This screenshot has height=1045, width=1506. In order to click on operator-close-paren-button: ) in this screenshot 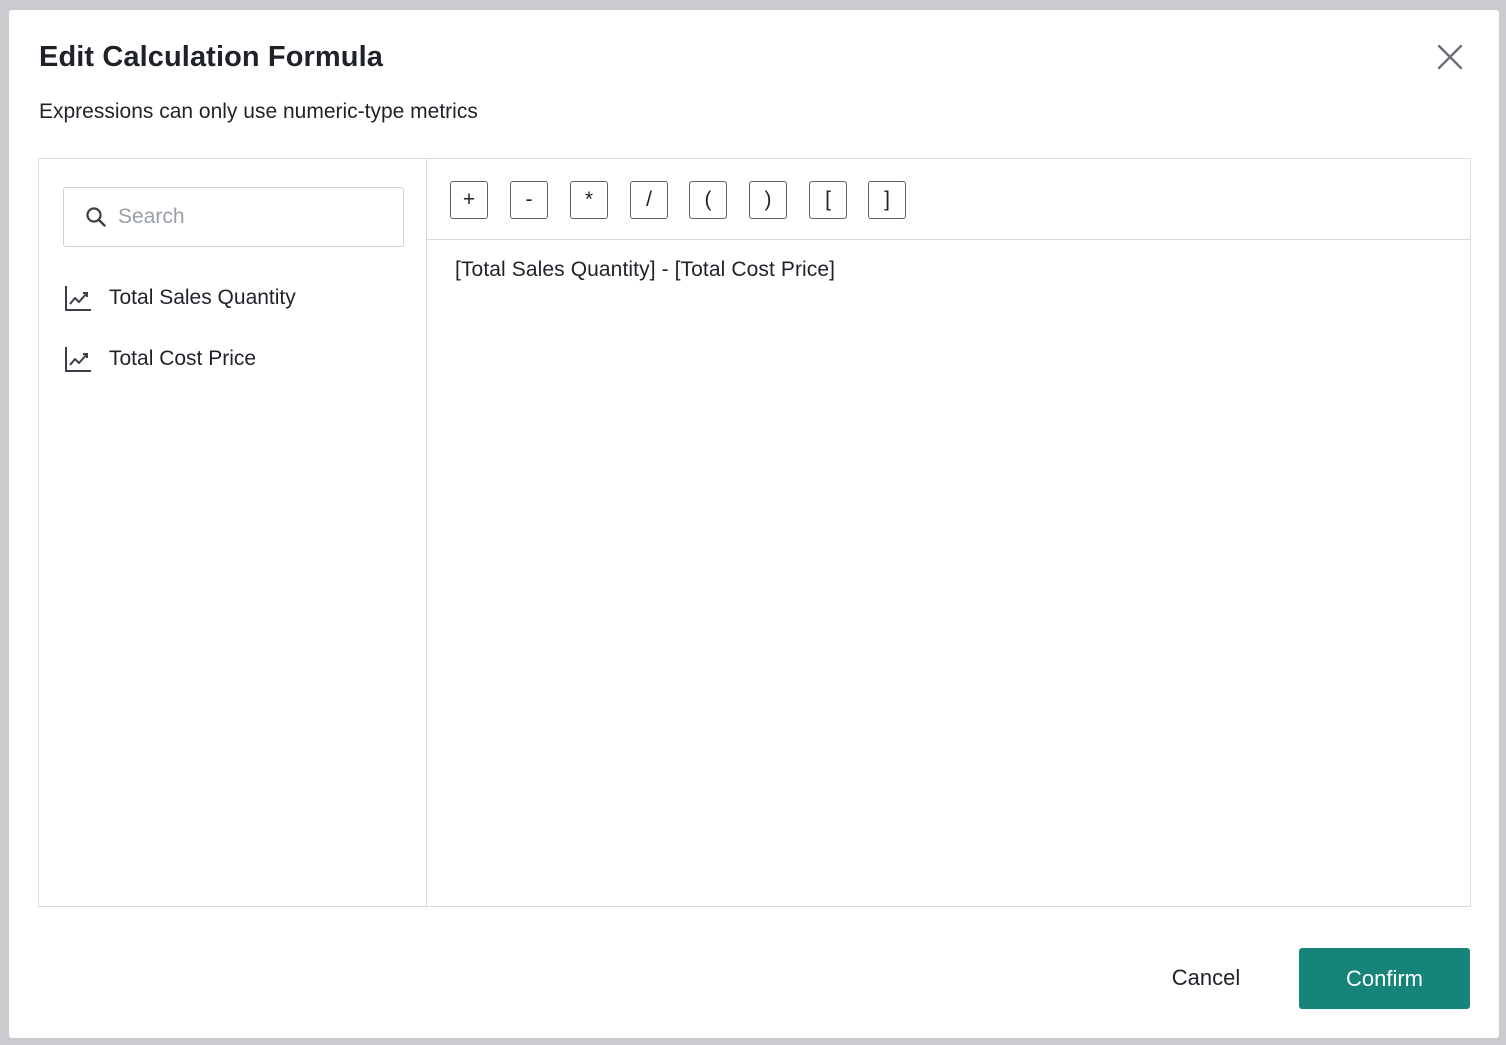, I will do `click(768, 200)`.